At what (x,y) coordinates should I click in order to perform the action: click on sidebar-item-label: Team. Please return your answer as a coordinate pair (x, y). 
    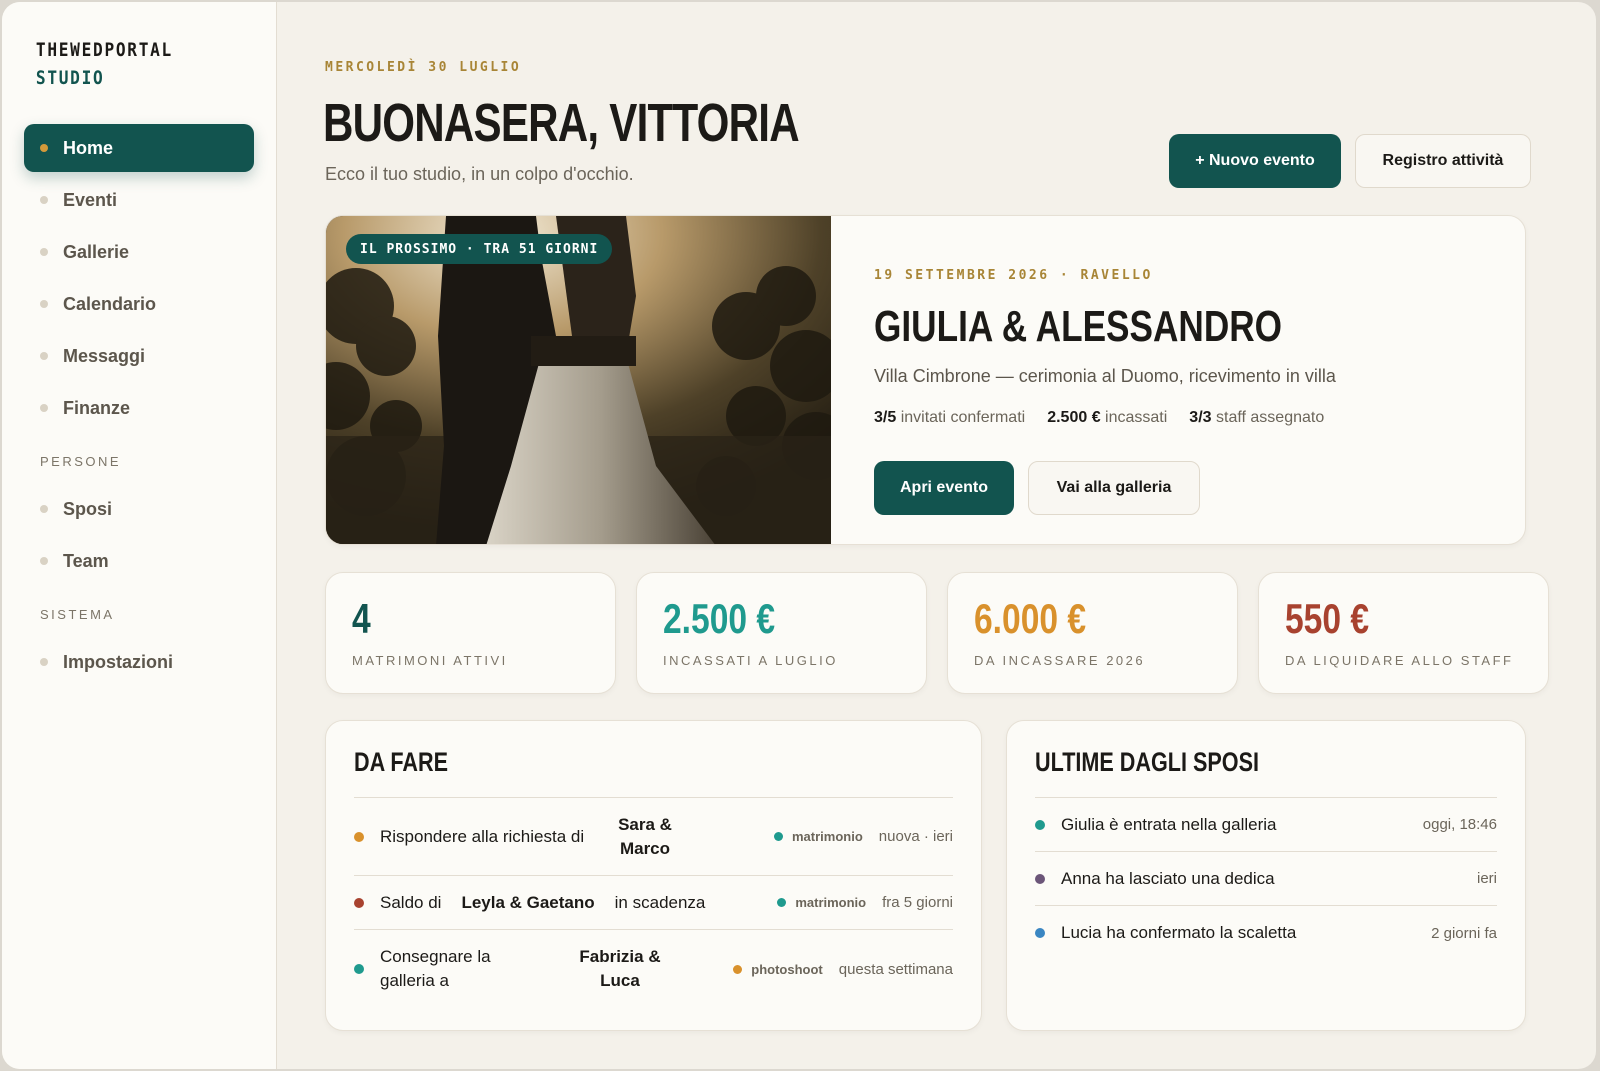
    Looking at the image, I should click on (86, 560).